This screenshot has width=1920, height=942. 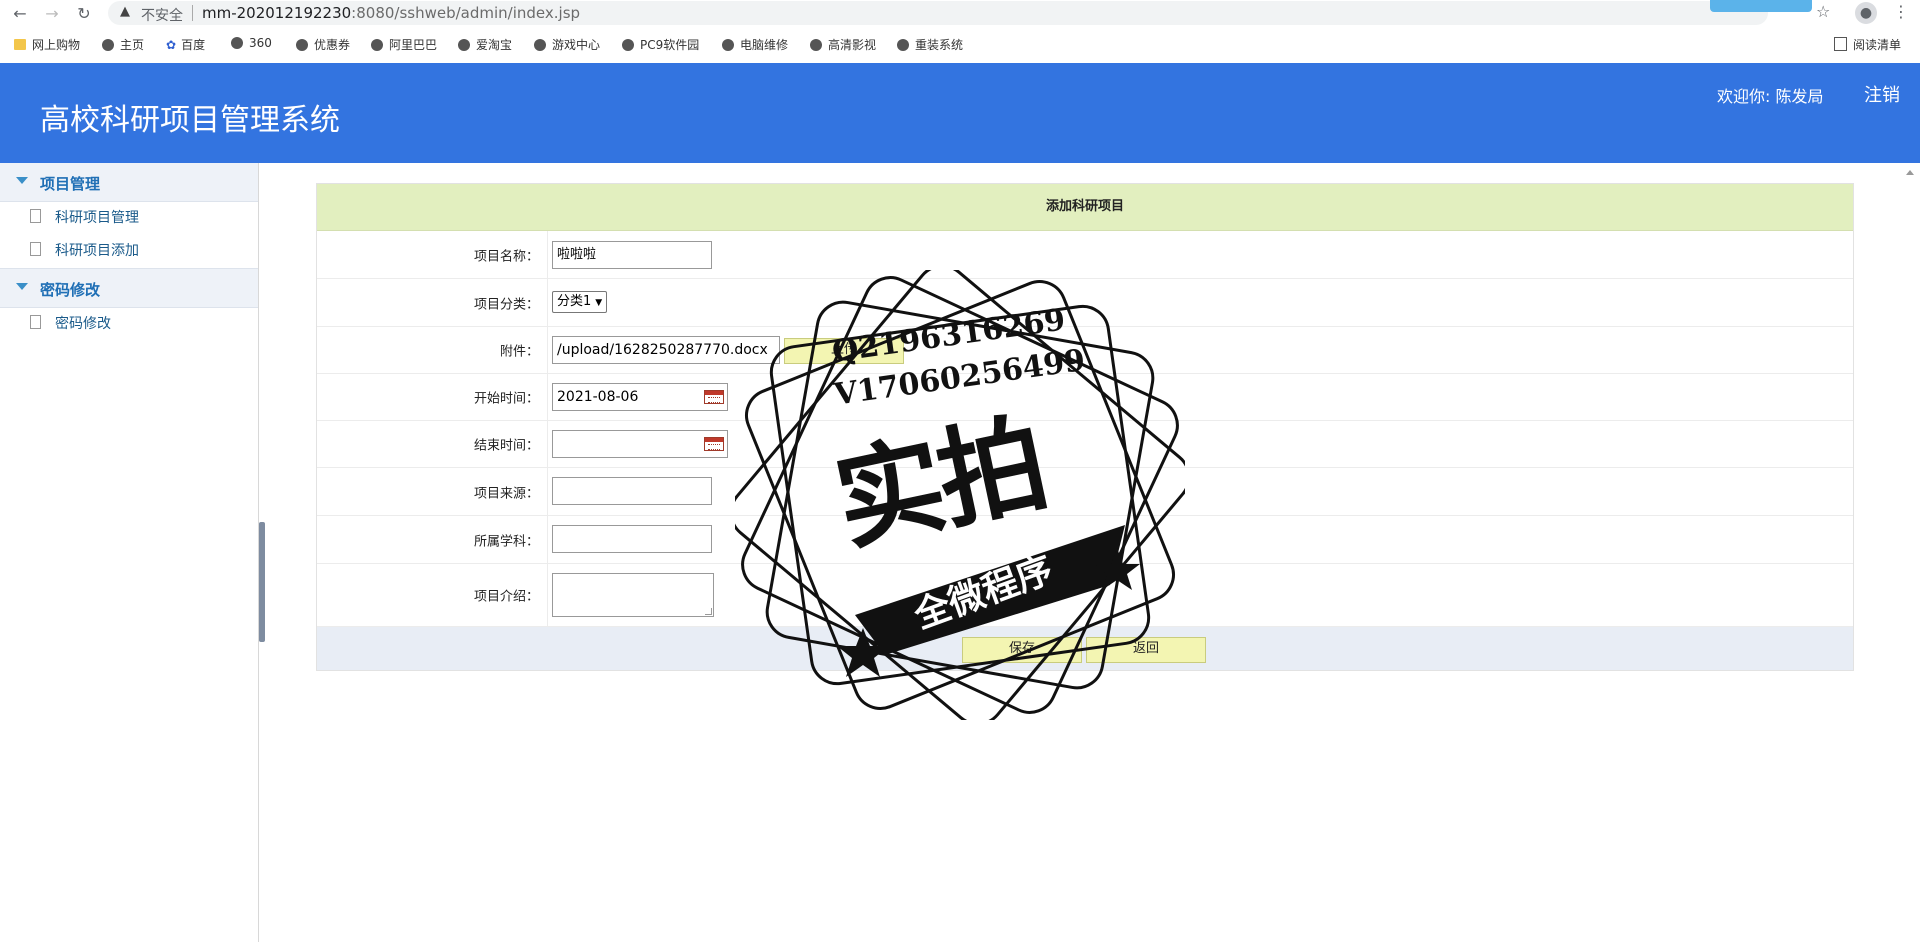 What do you see at coordinates (519, 352) in the screenshot?
I see `field-label: 附件：` at bounding box center [519, 352].